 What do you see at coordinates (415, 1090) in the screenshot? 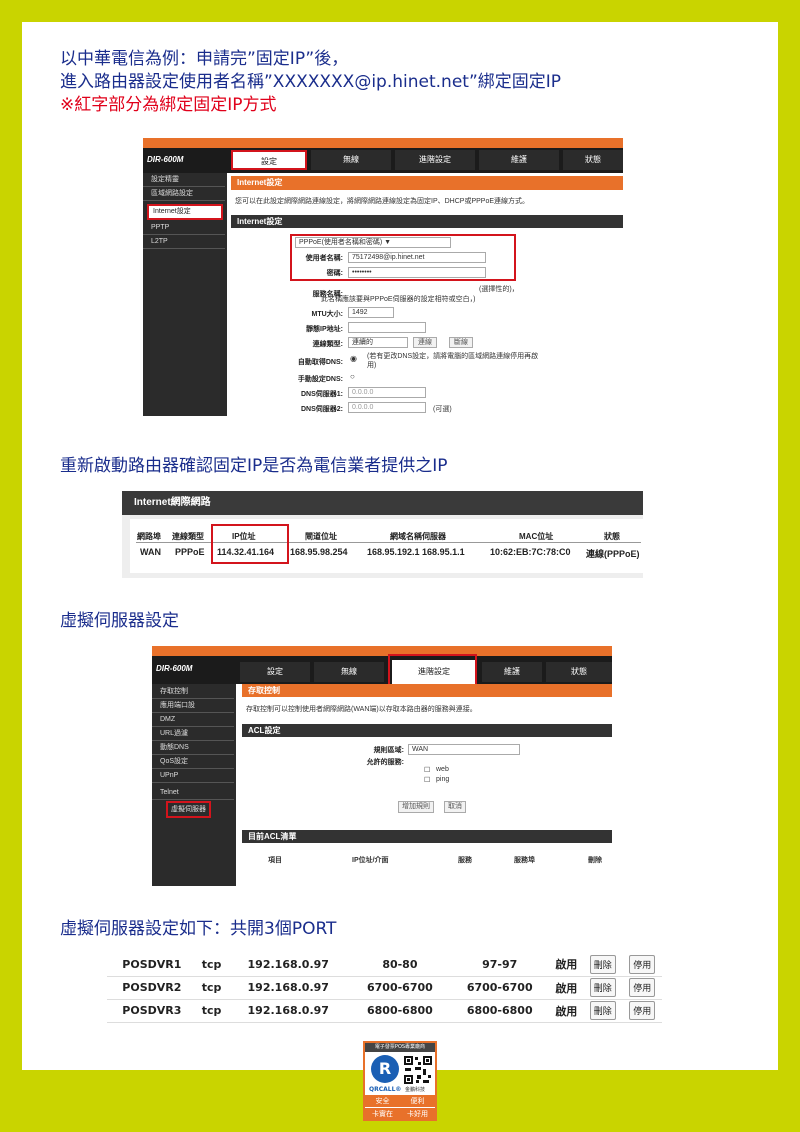
I see `badge-sub: 金鵬科技` at bounding box center [415, 1090].